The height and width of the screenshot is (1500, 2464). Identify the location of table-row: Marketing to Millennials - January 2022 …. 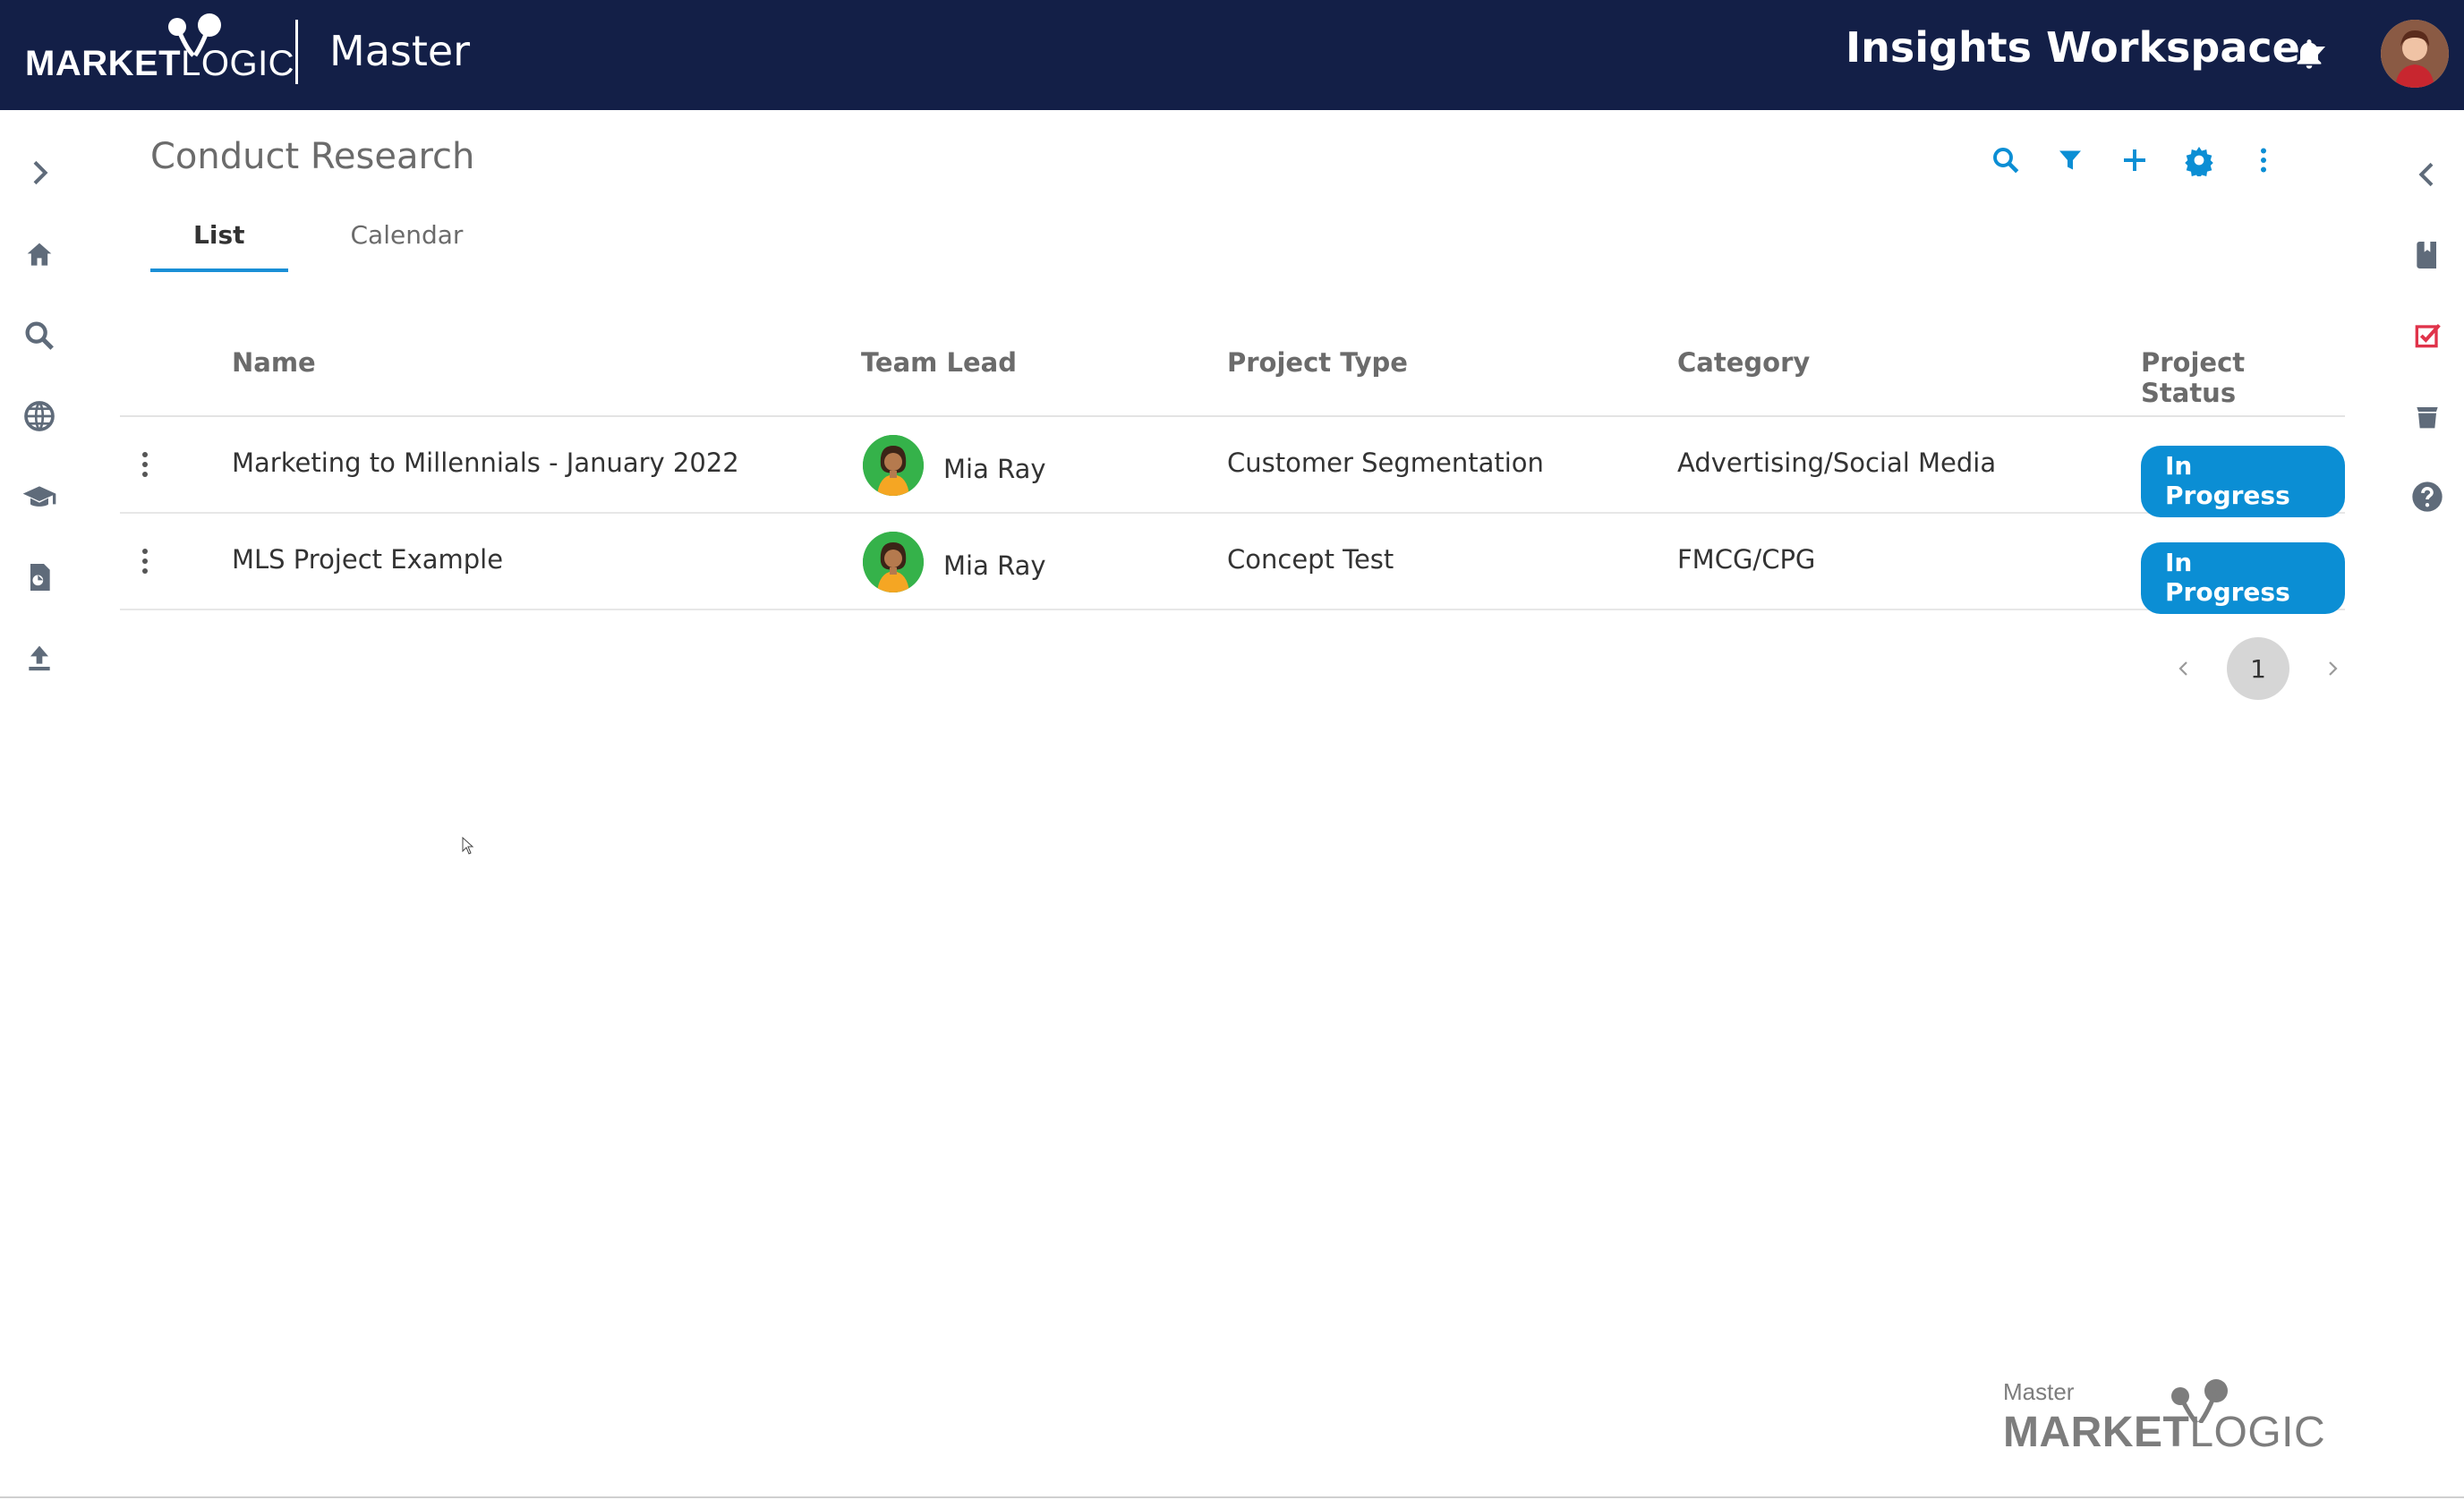
(1233, 467).